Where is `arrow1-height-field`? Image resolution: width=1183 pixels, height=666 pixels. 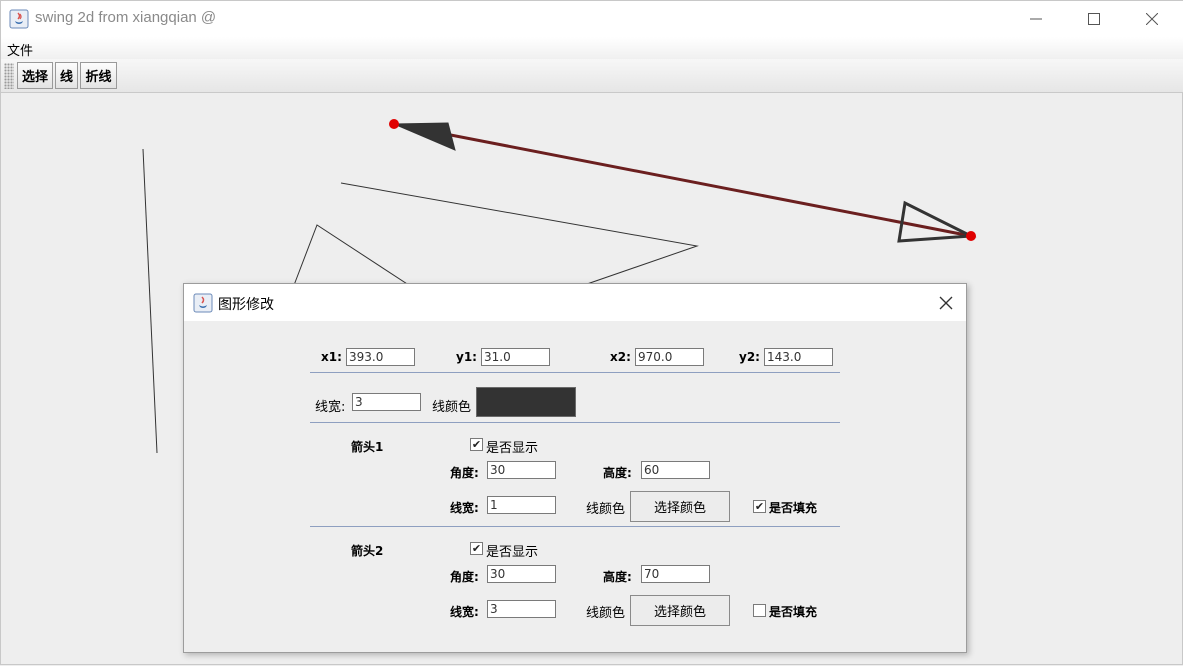 arrow1-height-field is located at coordinates (675, 470).